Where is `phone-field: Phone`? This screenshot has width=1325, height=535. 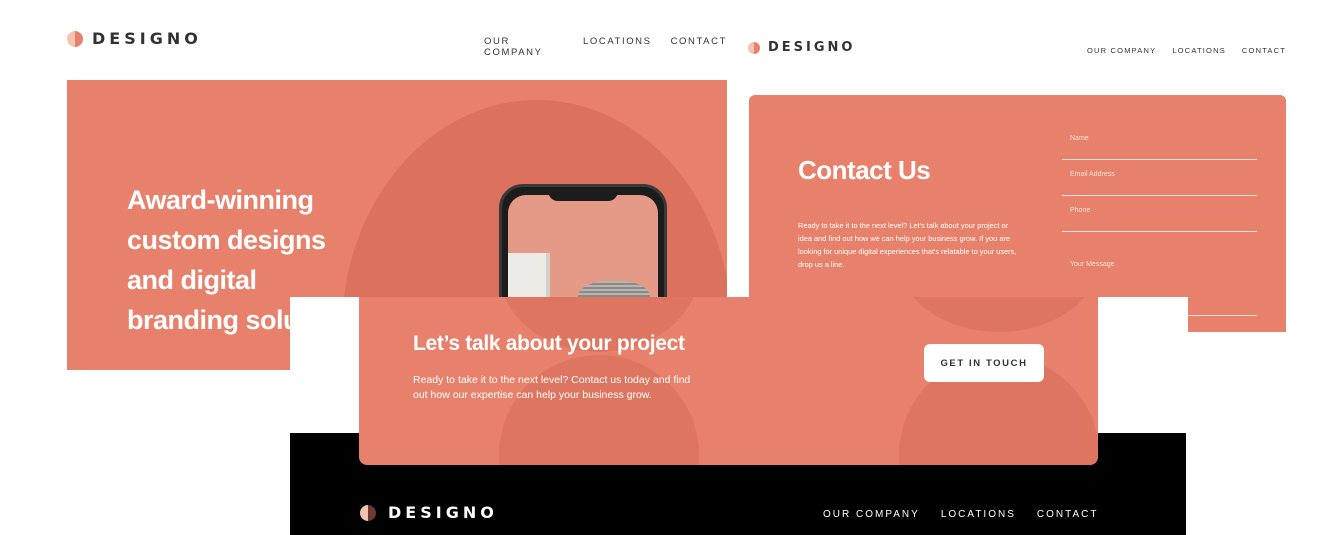
phone-field: Phone is located at coordinates (1159, 214).